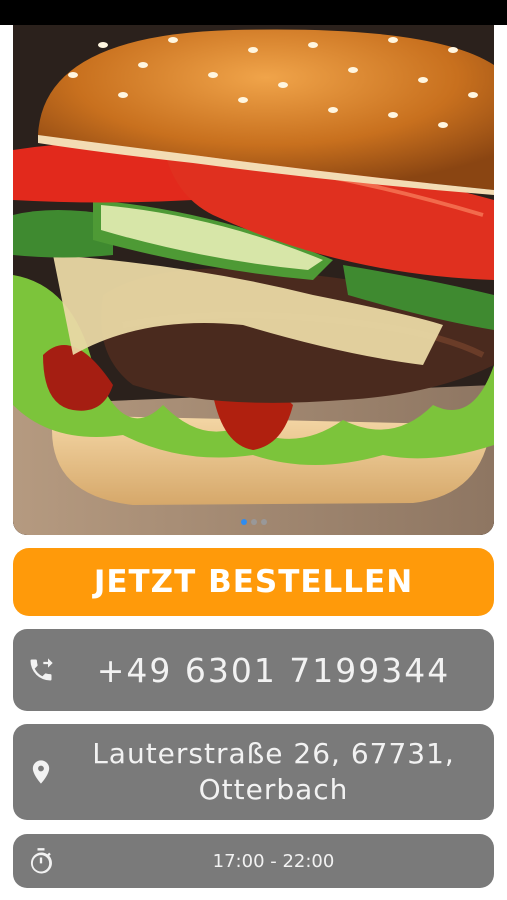 The height and width of the screenshot is (900, 507). I want to click on carousel-indicator, so click(253, 522).